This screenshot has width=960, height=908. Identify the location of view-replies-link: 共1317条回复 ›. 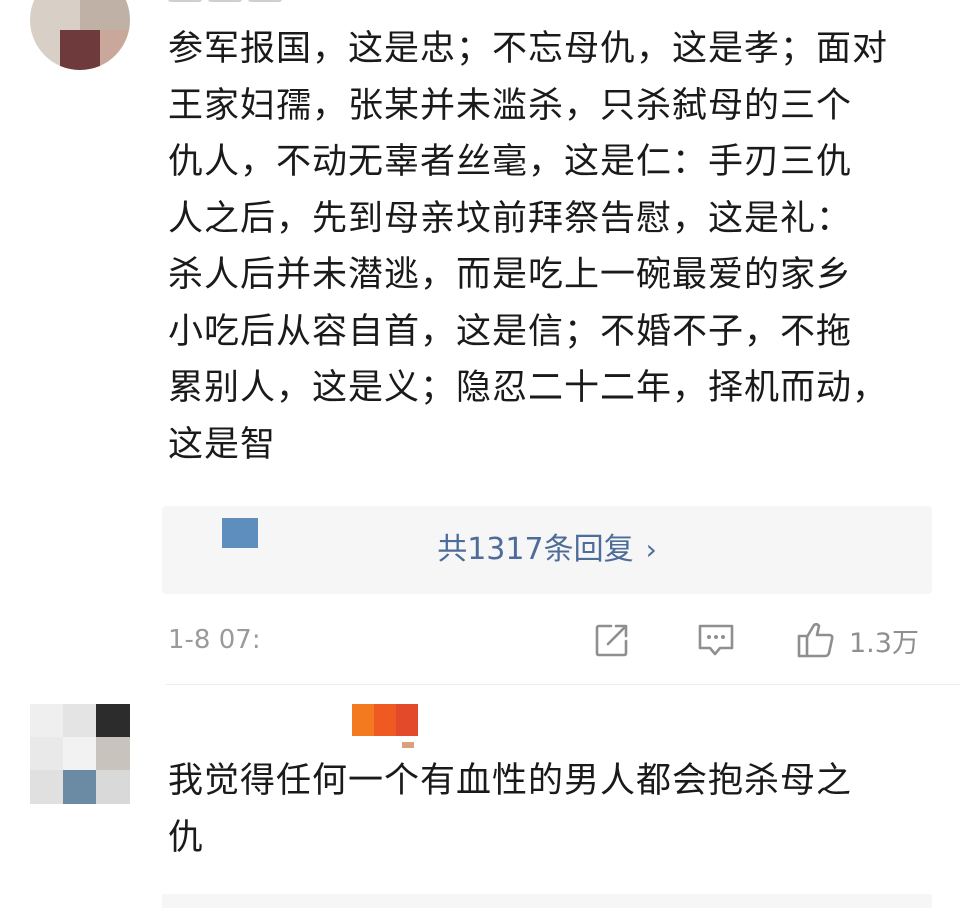
(547, 550).